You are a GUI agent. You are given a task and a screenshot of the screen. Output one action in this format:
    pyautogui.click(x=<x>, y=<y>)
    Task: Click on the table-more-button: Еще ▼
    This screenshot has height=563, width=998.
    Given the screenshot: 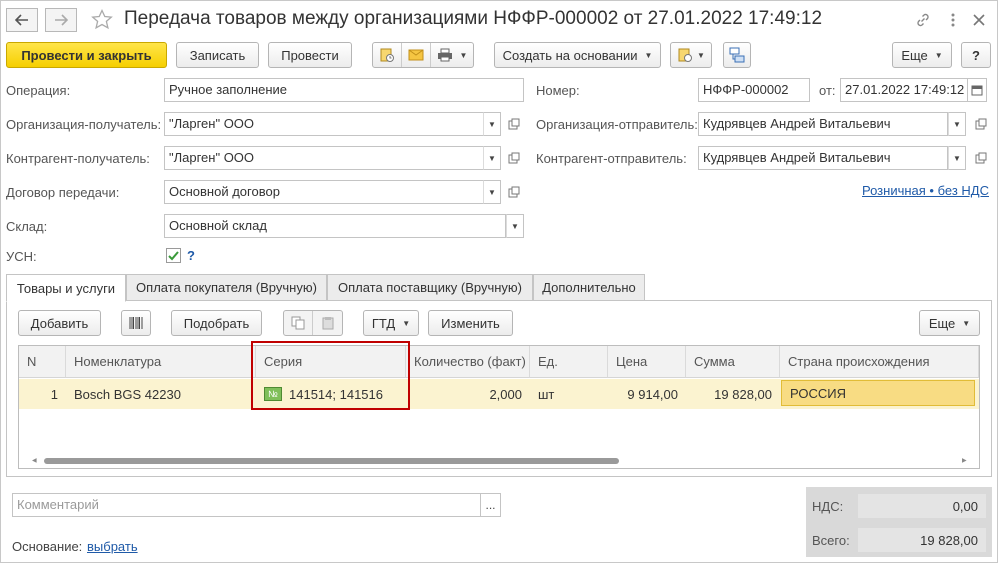 What is the action you would take?
    pyautogui.click(x=949, y=323)
    